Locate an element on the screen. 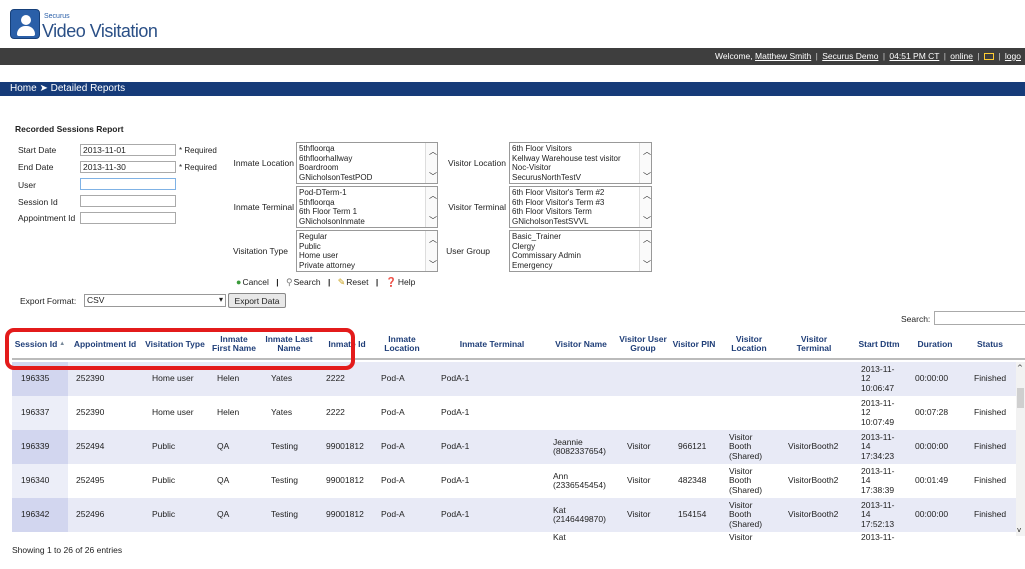 The height and width of the screenshot is (569, 1025). column-header-duration: Duration is located at coordinates (935, 344).